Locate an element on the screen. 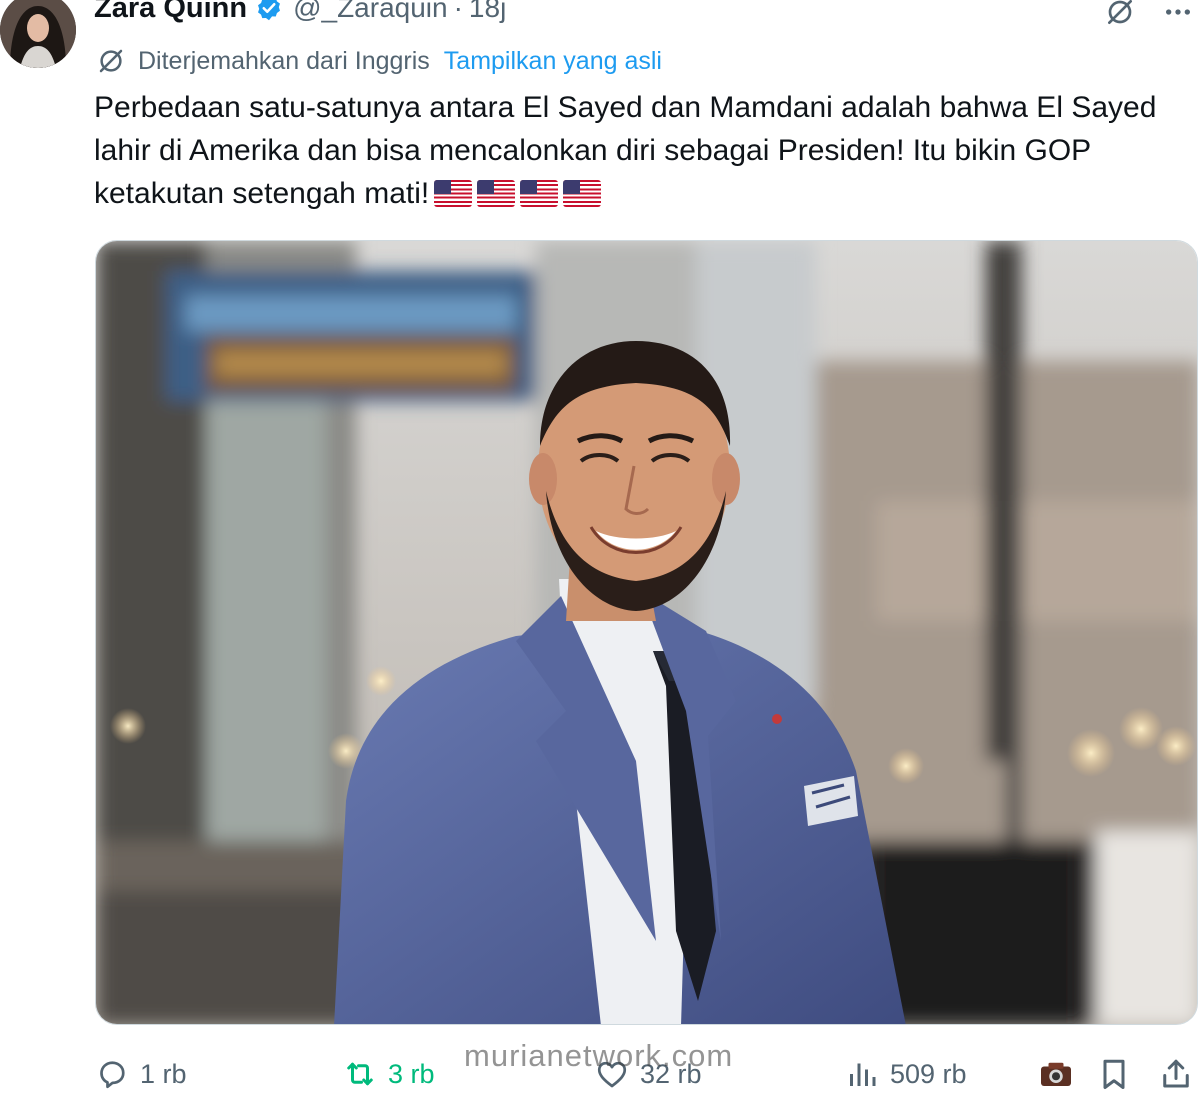 The height and width of the screenshot is (1097, 1200). repost-button: 3 rb is located at coordinates (388, 1074).